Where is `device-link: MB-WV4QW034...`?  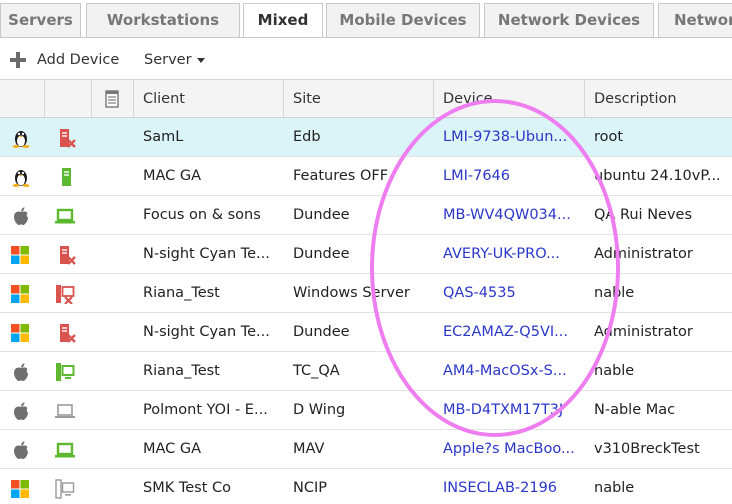 device-link: MB-WV4QW034... is located at coordinates (509, 215).